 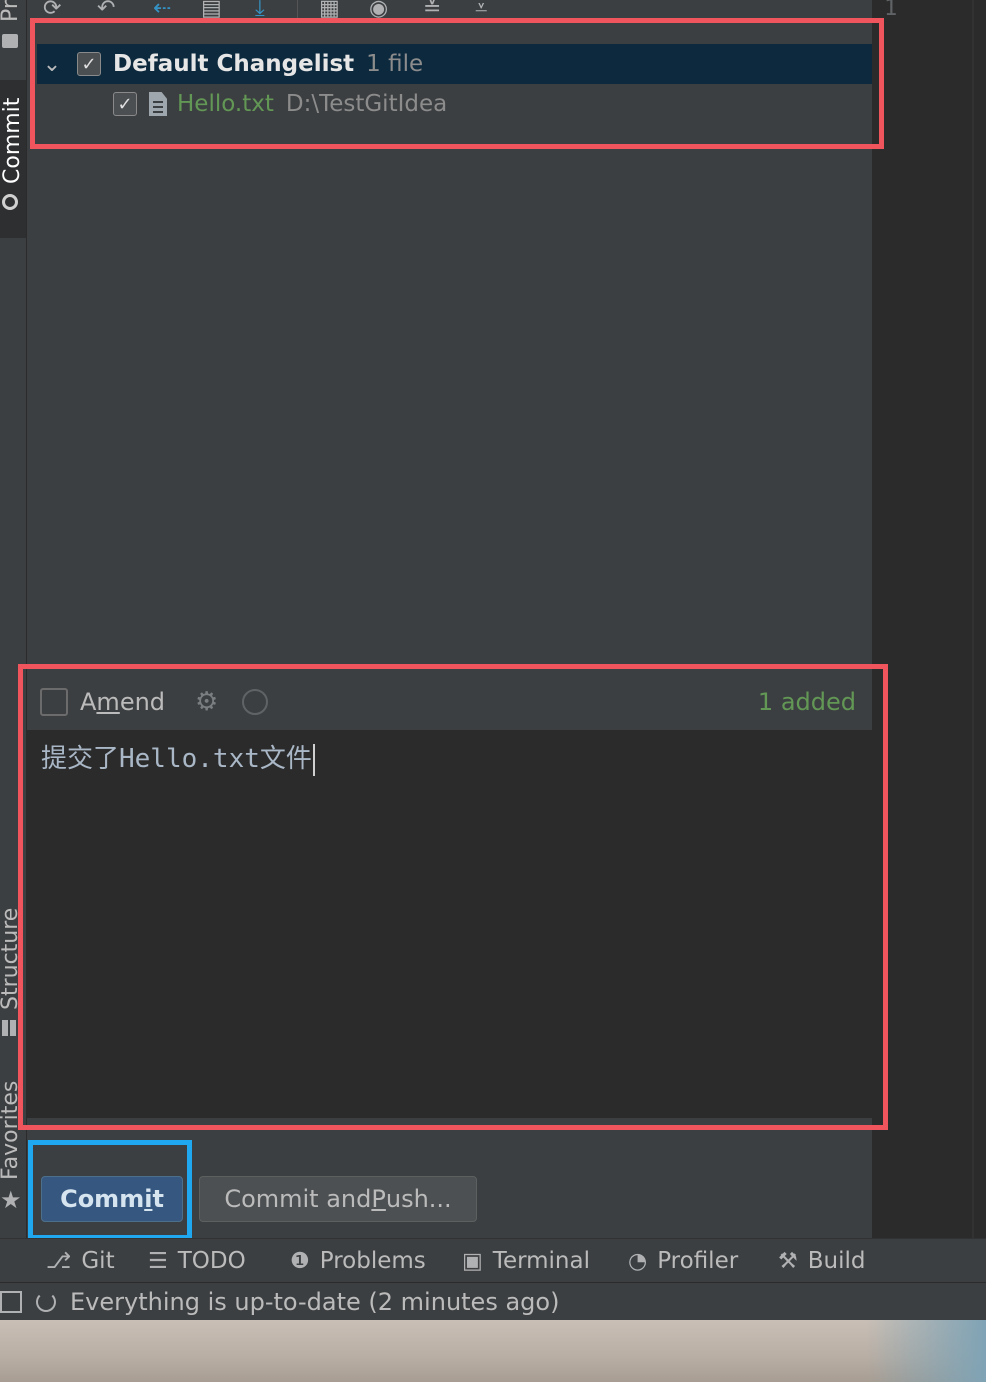 What do you see at coordinates (197, 1261) in the screenshot?
I see `tab-todo: ☰ TODO` at bounding box center [197, 1261].